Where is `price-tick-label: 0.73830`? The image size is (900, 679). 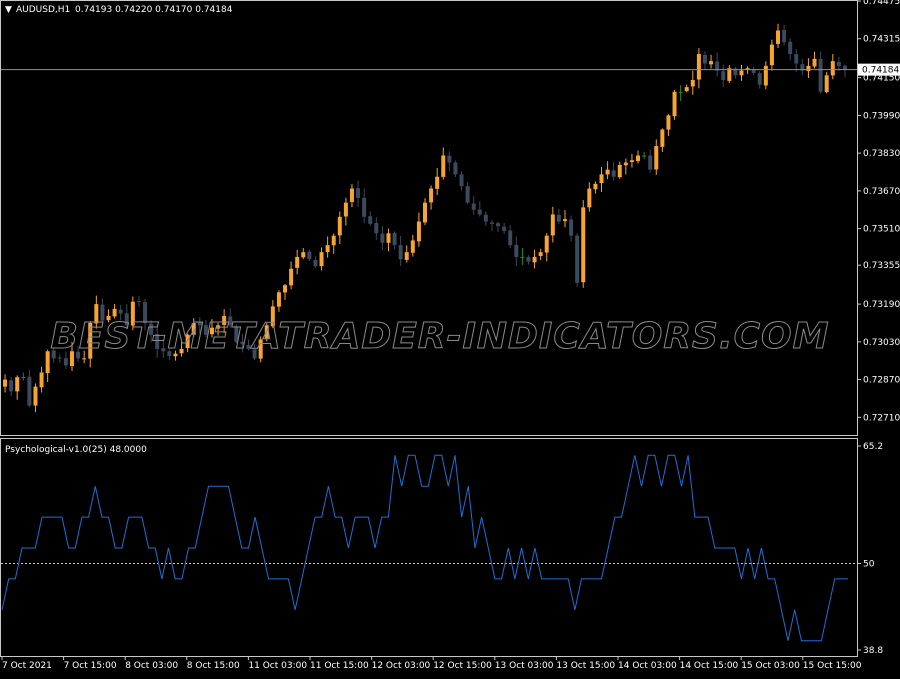 price-tick-label: 0.73830 is located at coordinates (881, 154).